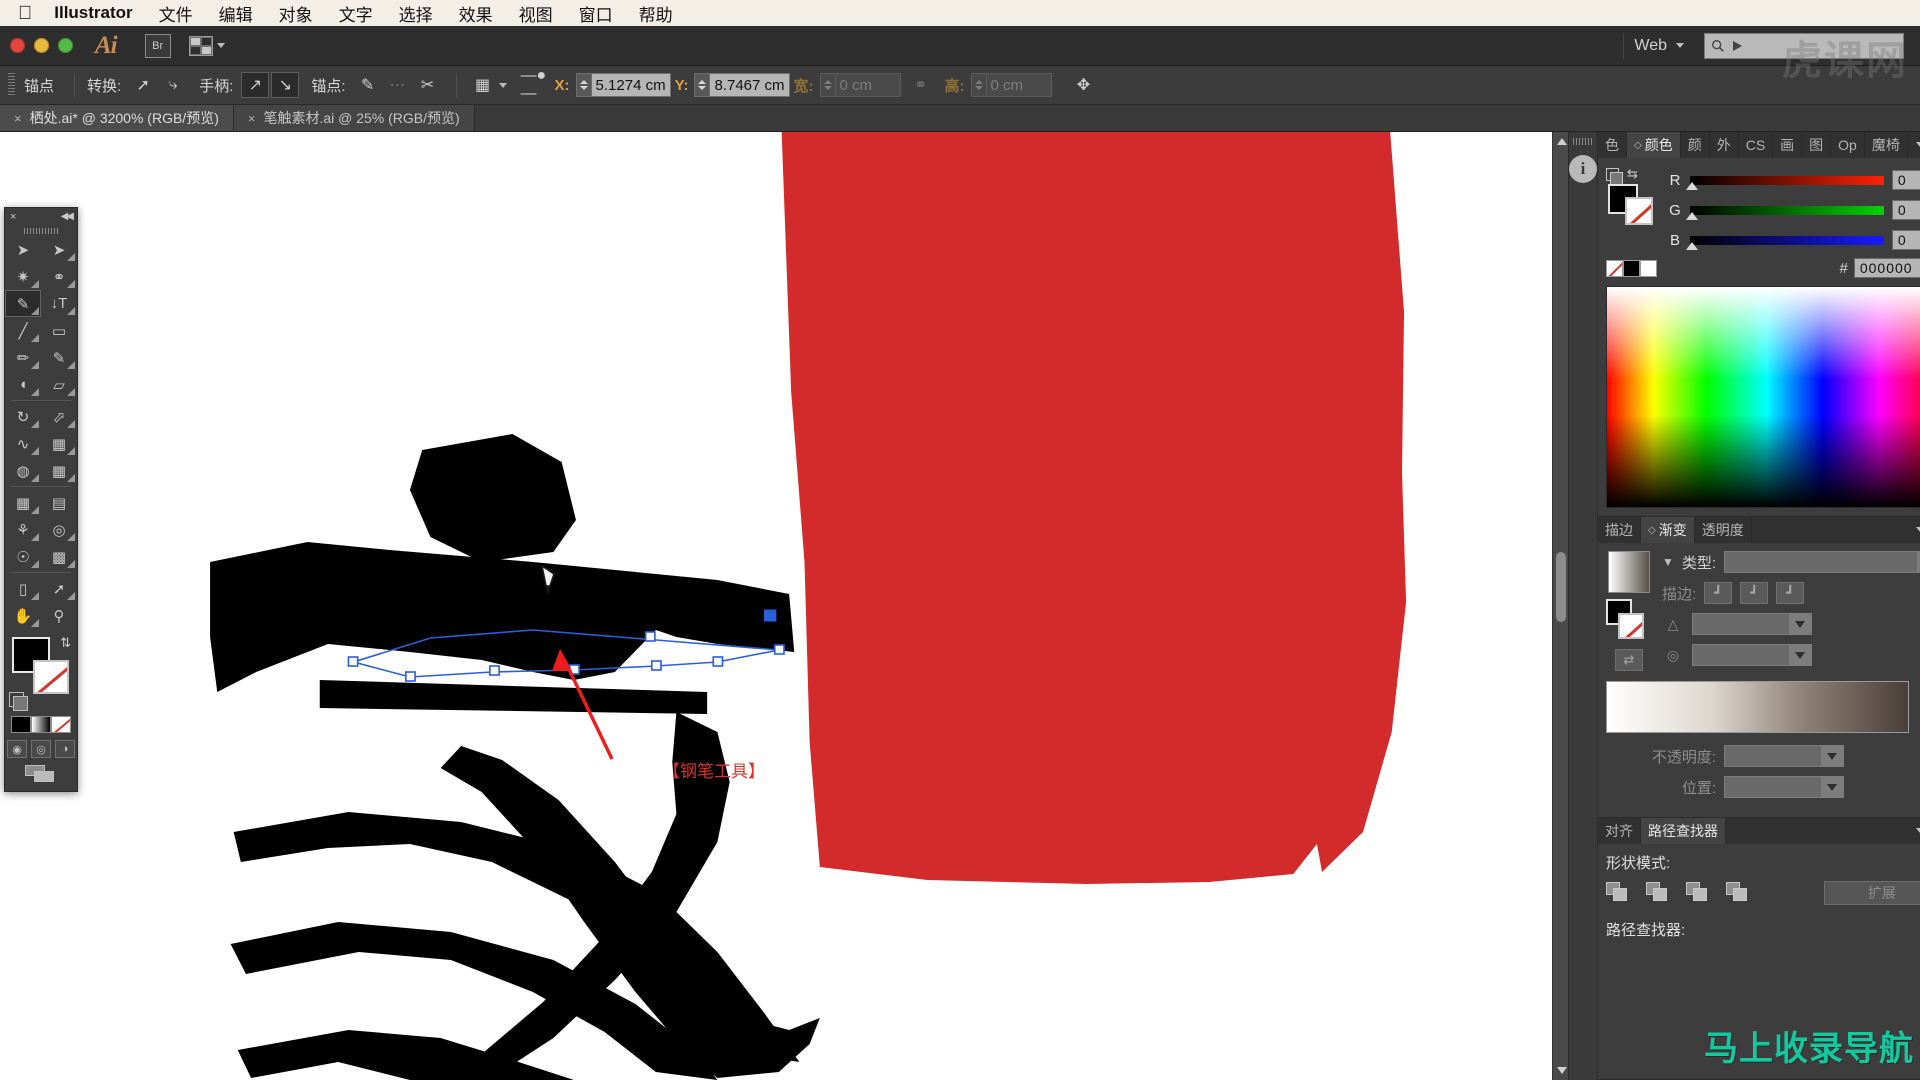  What do you see at coordinates (59, 276) in the screenshot?
I see `lasso-tool: ⚭` at bounding box center [59, 276].